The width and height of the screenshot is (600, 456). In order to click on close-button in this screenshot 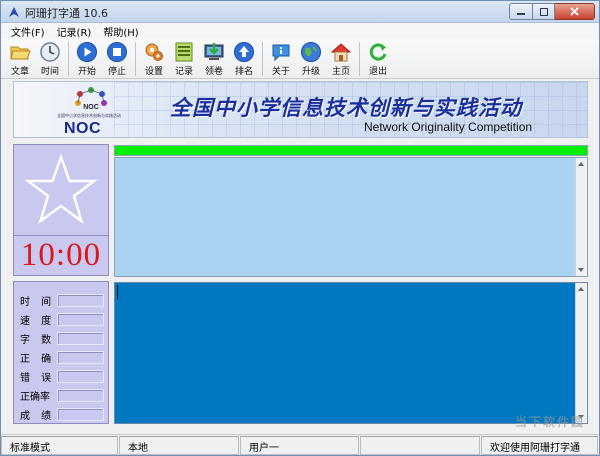, I will do `click(575, 11)`.